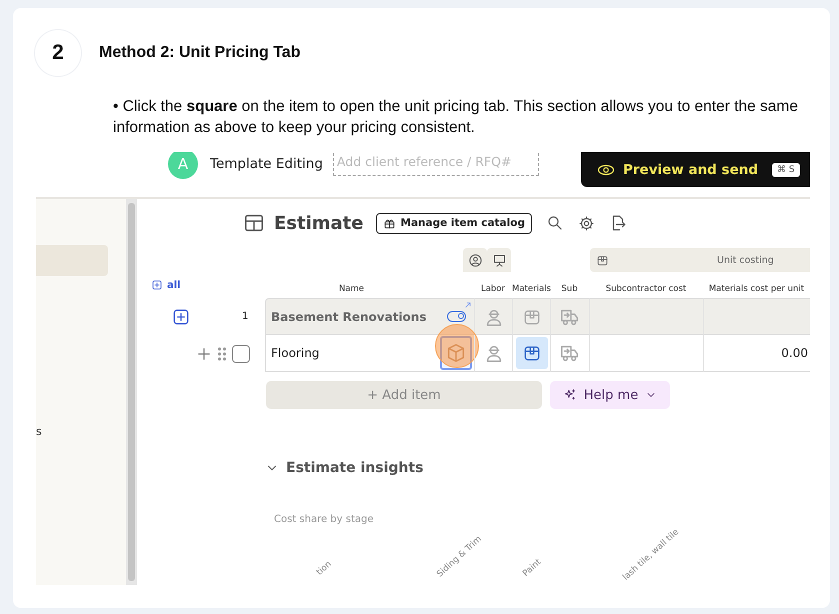 The image size is (839, 614). I want to click on column-header: Subcontractor cost, so click(646, 289).